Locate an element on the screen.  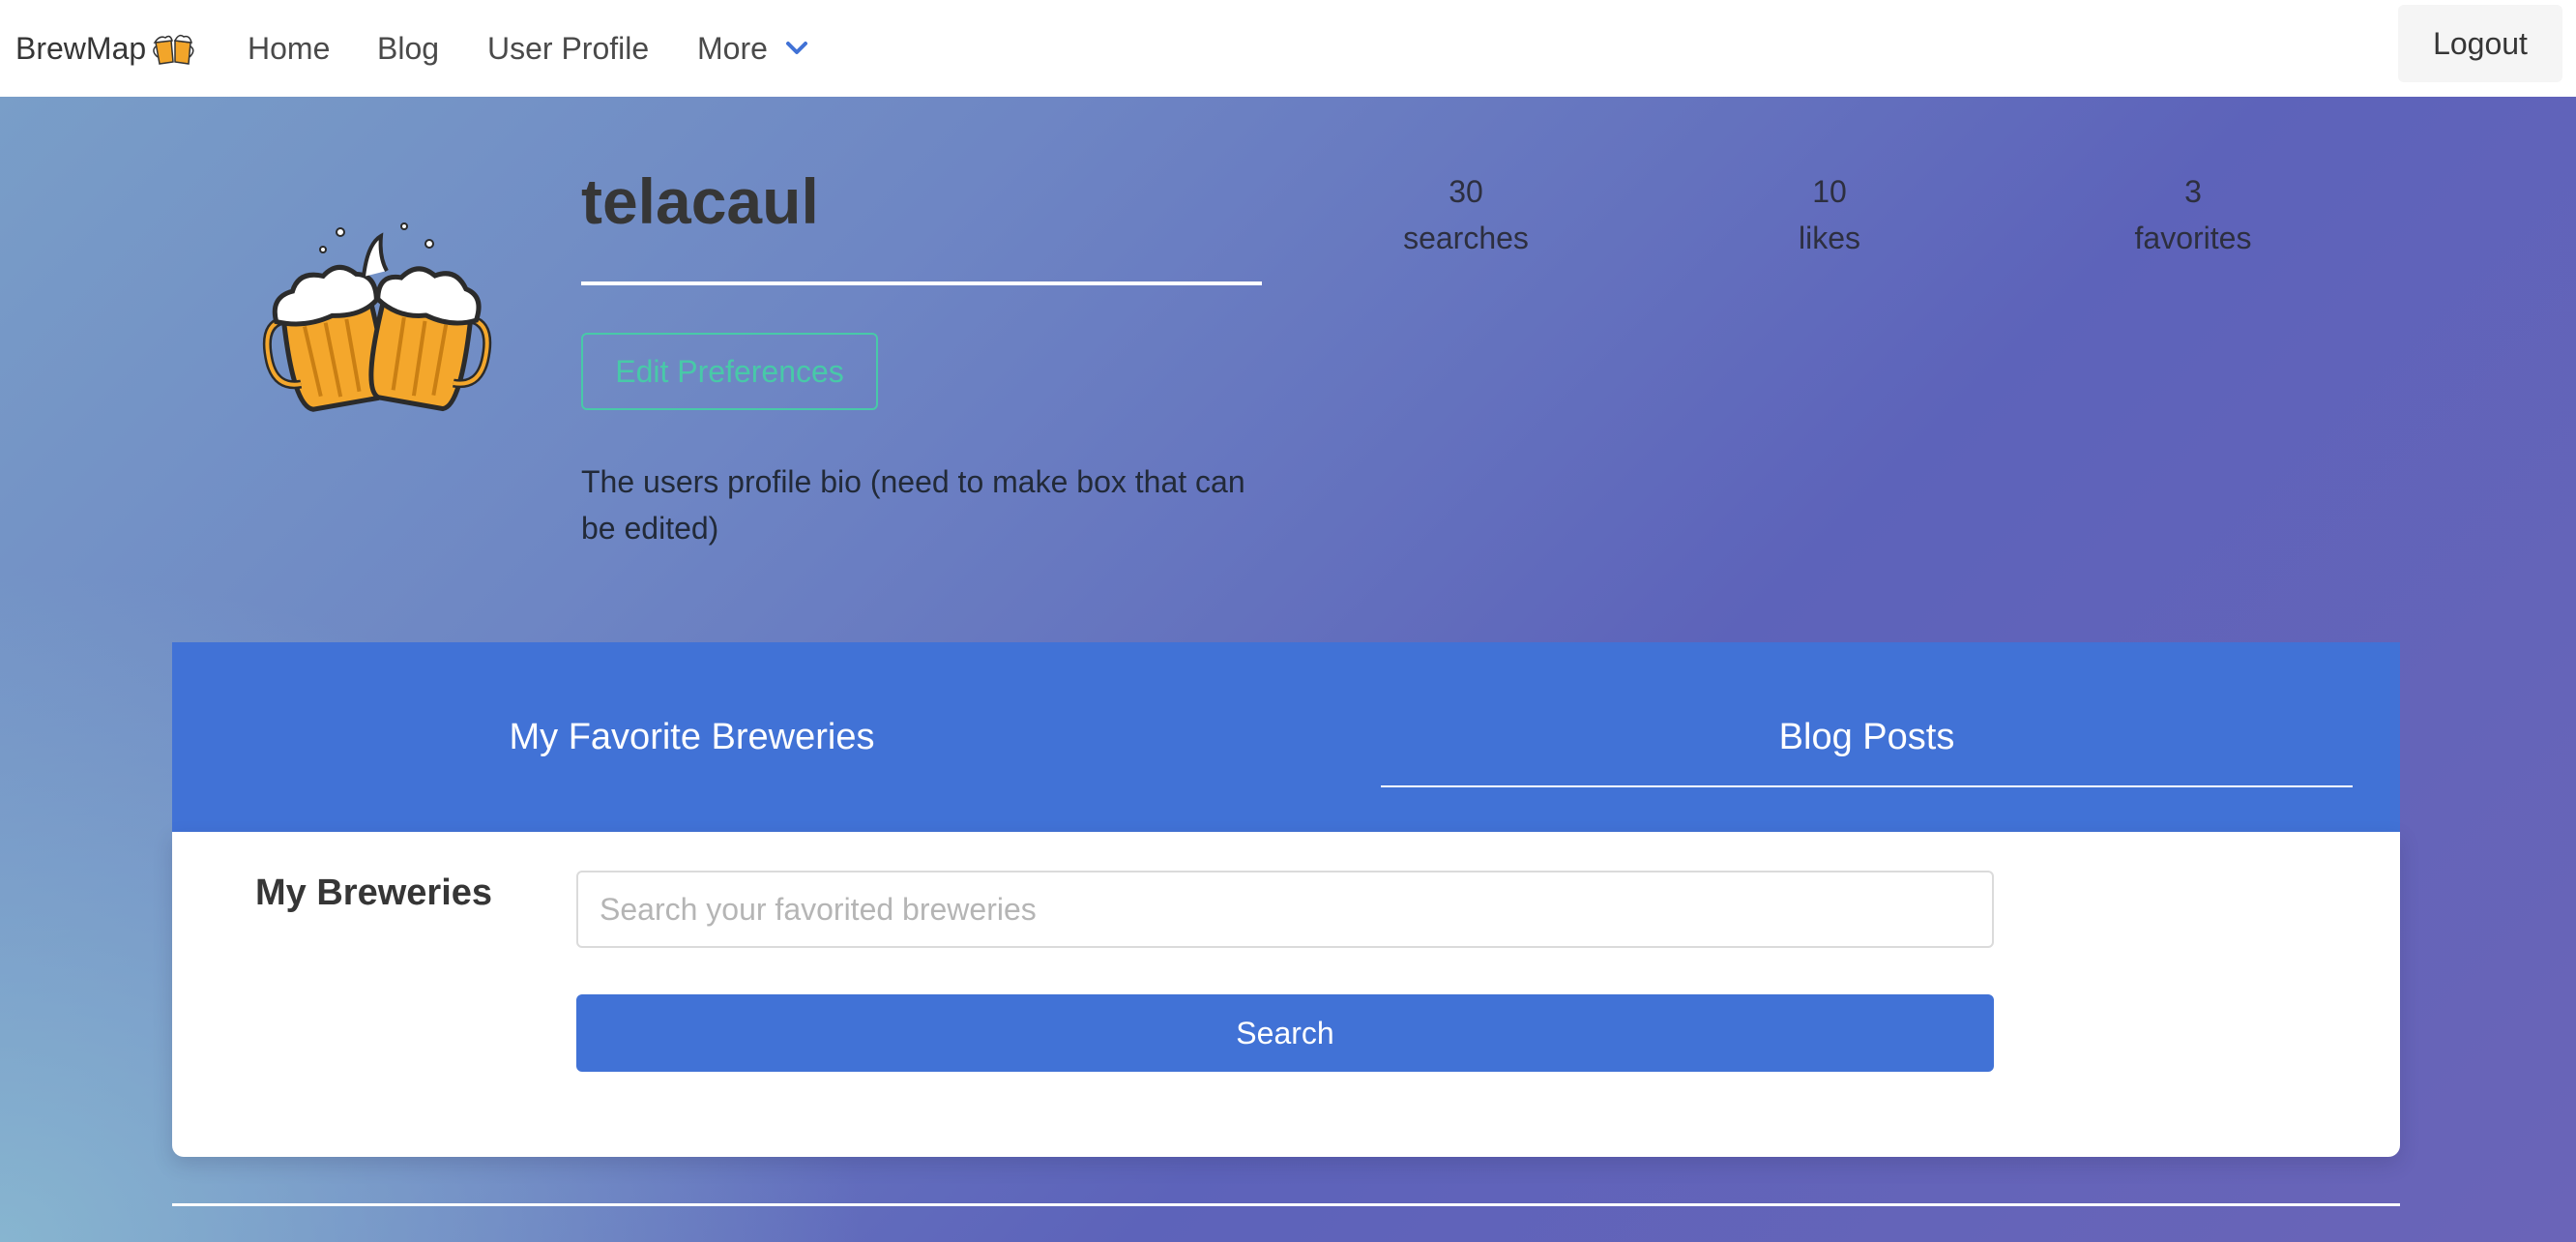
stat-searches-value: 30 is located at coordinates (1466, 191).